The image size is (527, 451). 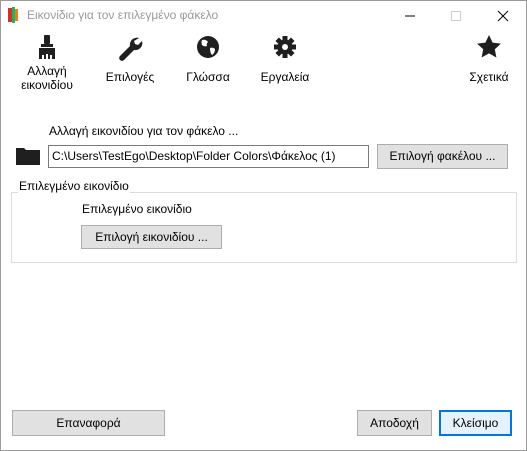 What do you see at coordinates (137, 209) in the screenshot?
I see `selected-icon-text: Επιλεγμένο εικονίδιο` at bounding box center [137, 209].